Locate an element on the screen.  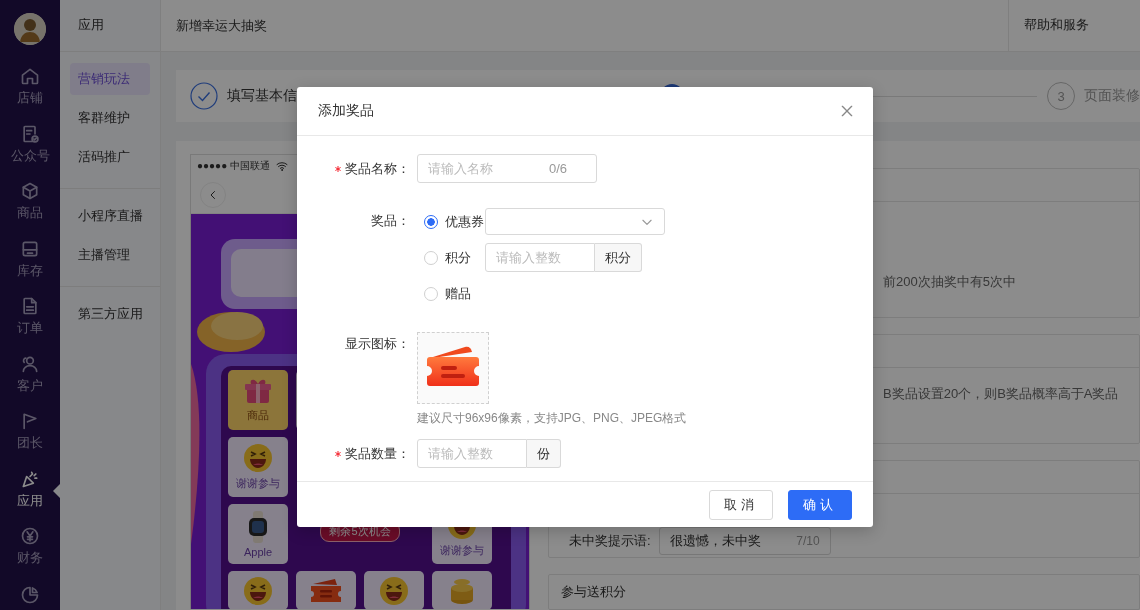
ticket-icon is located at coordinates (326, 590).